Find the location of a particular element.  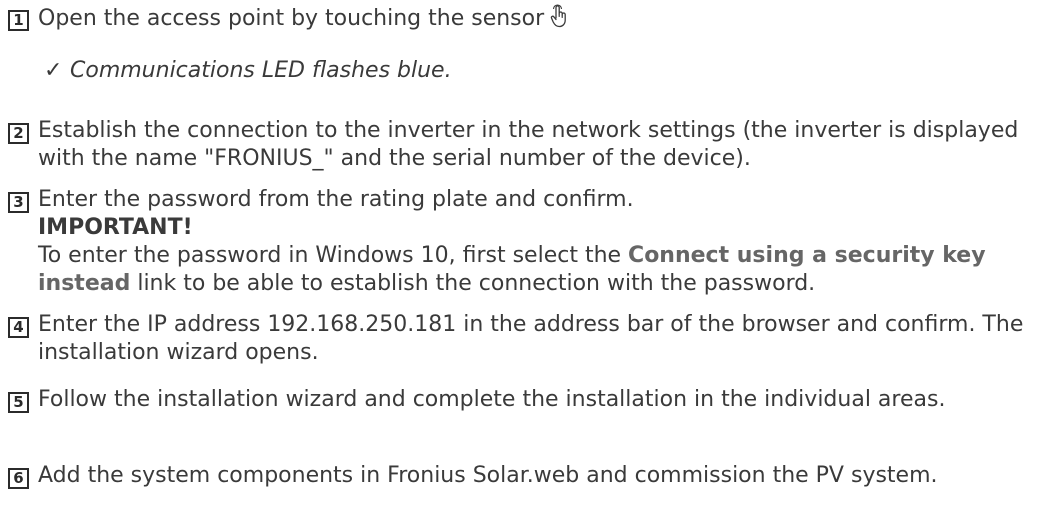

result-text: Communications LED flashes blue. is located at coordinates (261, 70).